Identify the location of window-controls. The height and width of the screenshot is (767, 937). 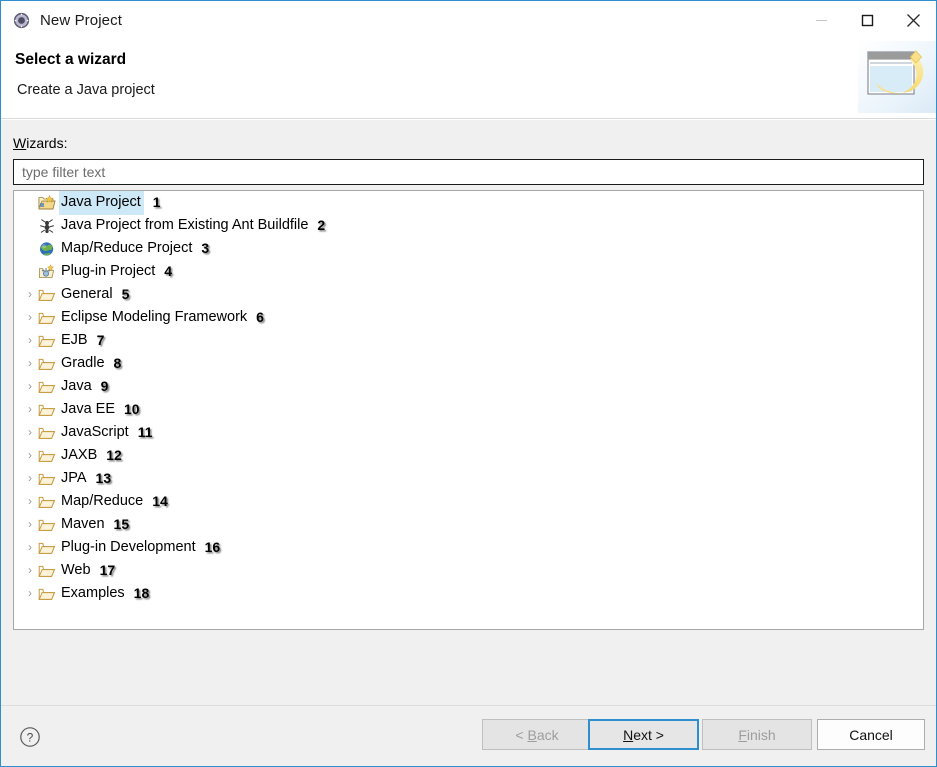
(867, 20).